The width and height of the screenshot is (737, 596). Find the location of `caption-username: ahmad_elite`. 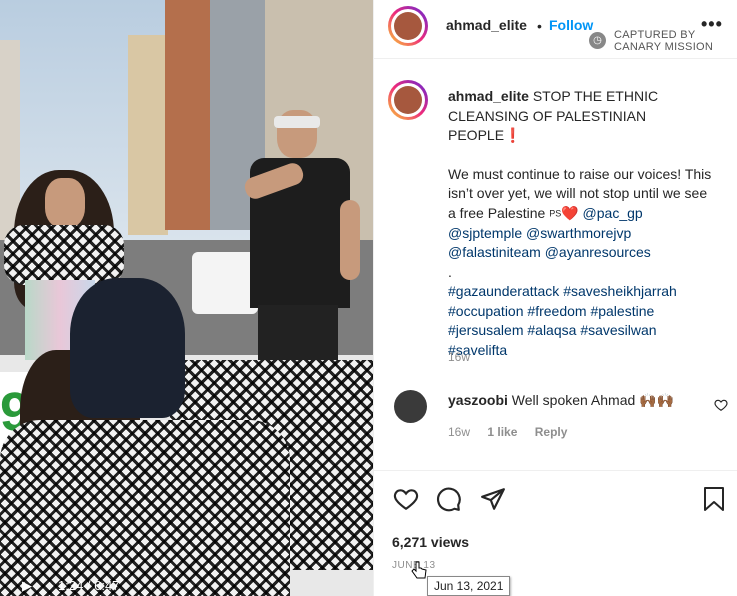

caption-username: ahmad_elite is located at coordinates (488, 96).